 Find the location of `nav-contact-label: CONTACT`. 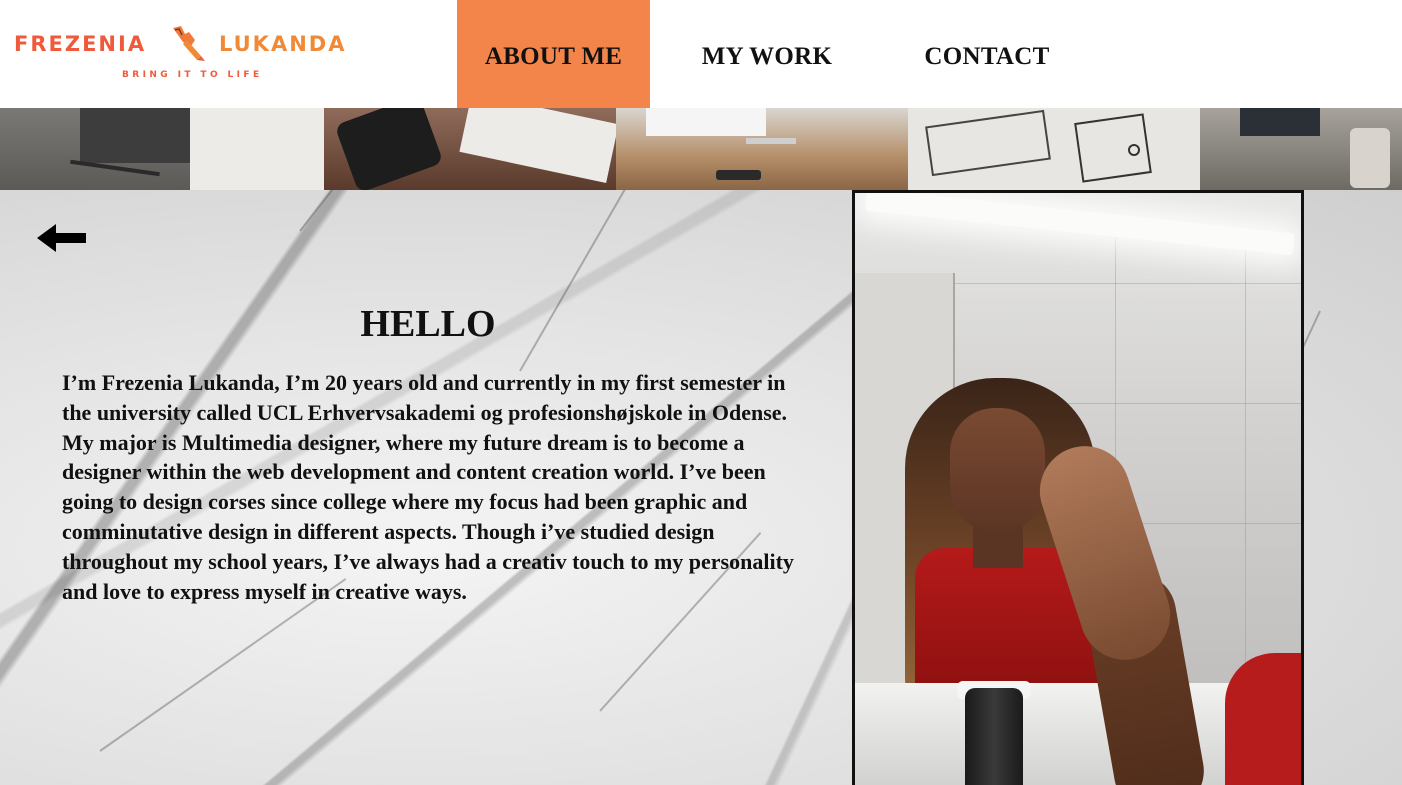

nav-contact-label: CONTACT is located at coordinates (987, 56).